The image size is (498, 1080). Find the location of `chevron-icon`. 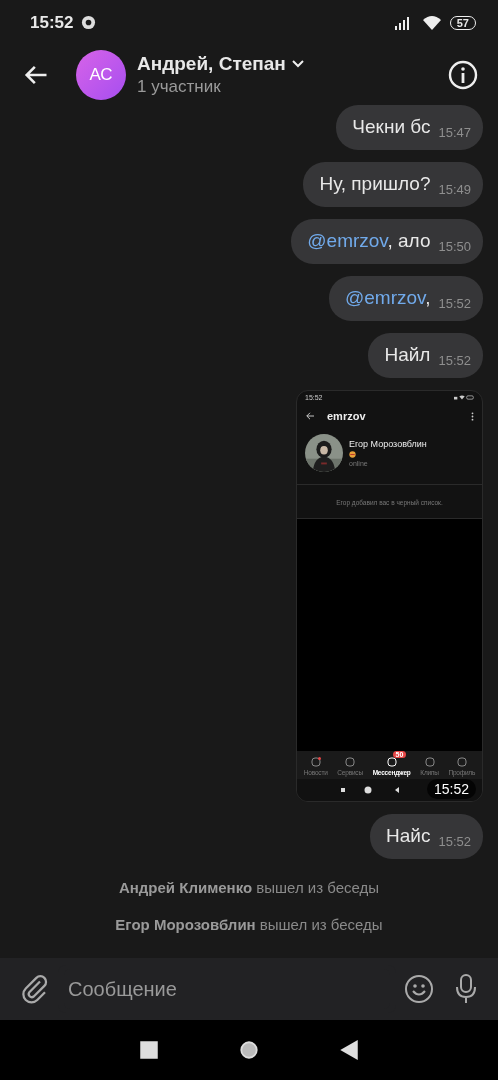

chevron-icon is located at coordinates (297, 64).